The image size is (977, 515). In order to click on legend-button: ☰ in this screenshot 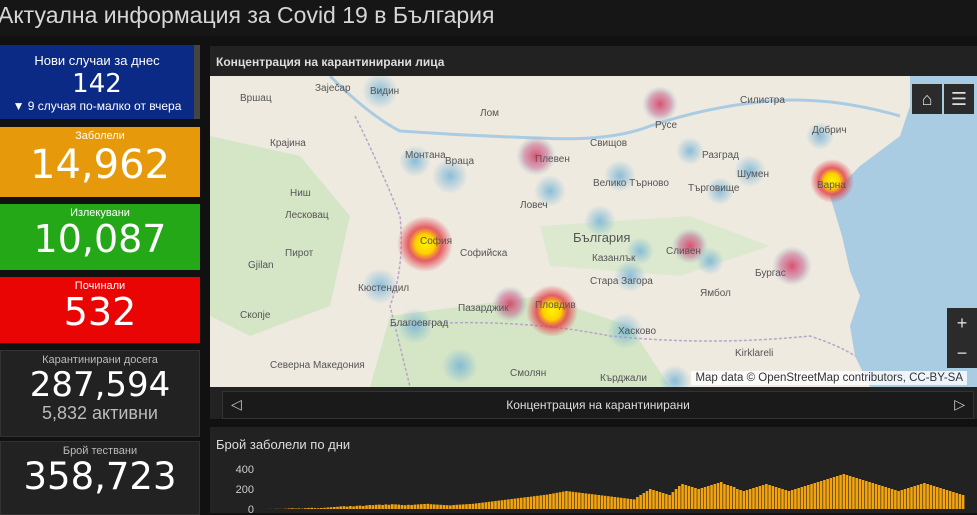, I will do `click(959, 99)`.